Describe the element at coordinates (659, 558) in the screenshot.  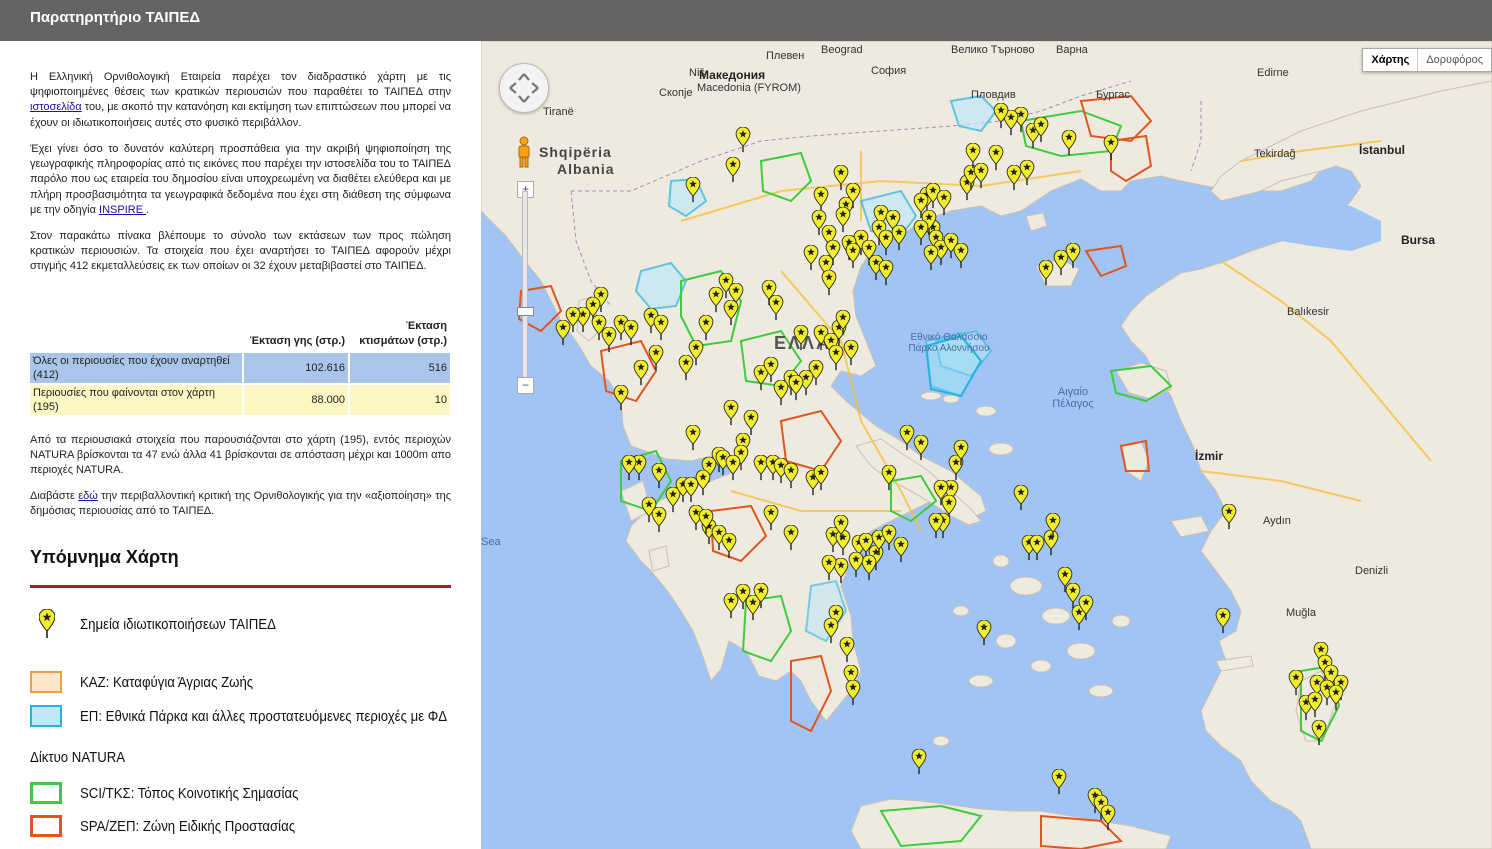
I see `land-zakynthos` at that location.